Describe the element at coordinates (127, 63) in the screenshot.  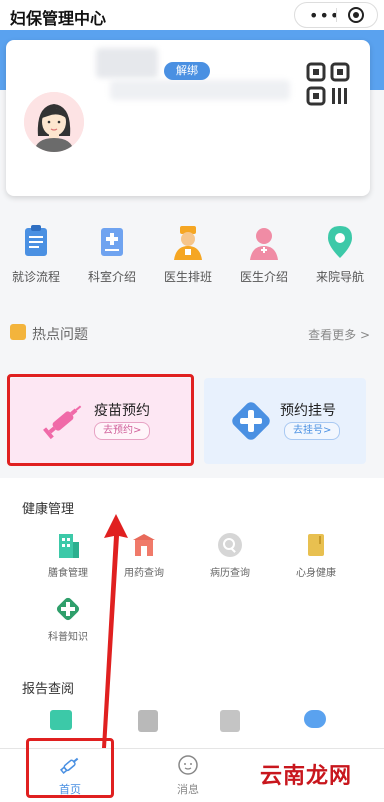
I see `blurred-name` at that location.